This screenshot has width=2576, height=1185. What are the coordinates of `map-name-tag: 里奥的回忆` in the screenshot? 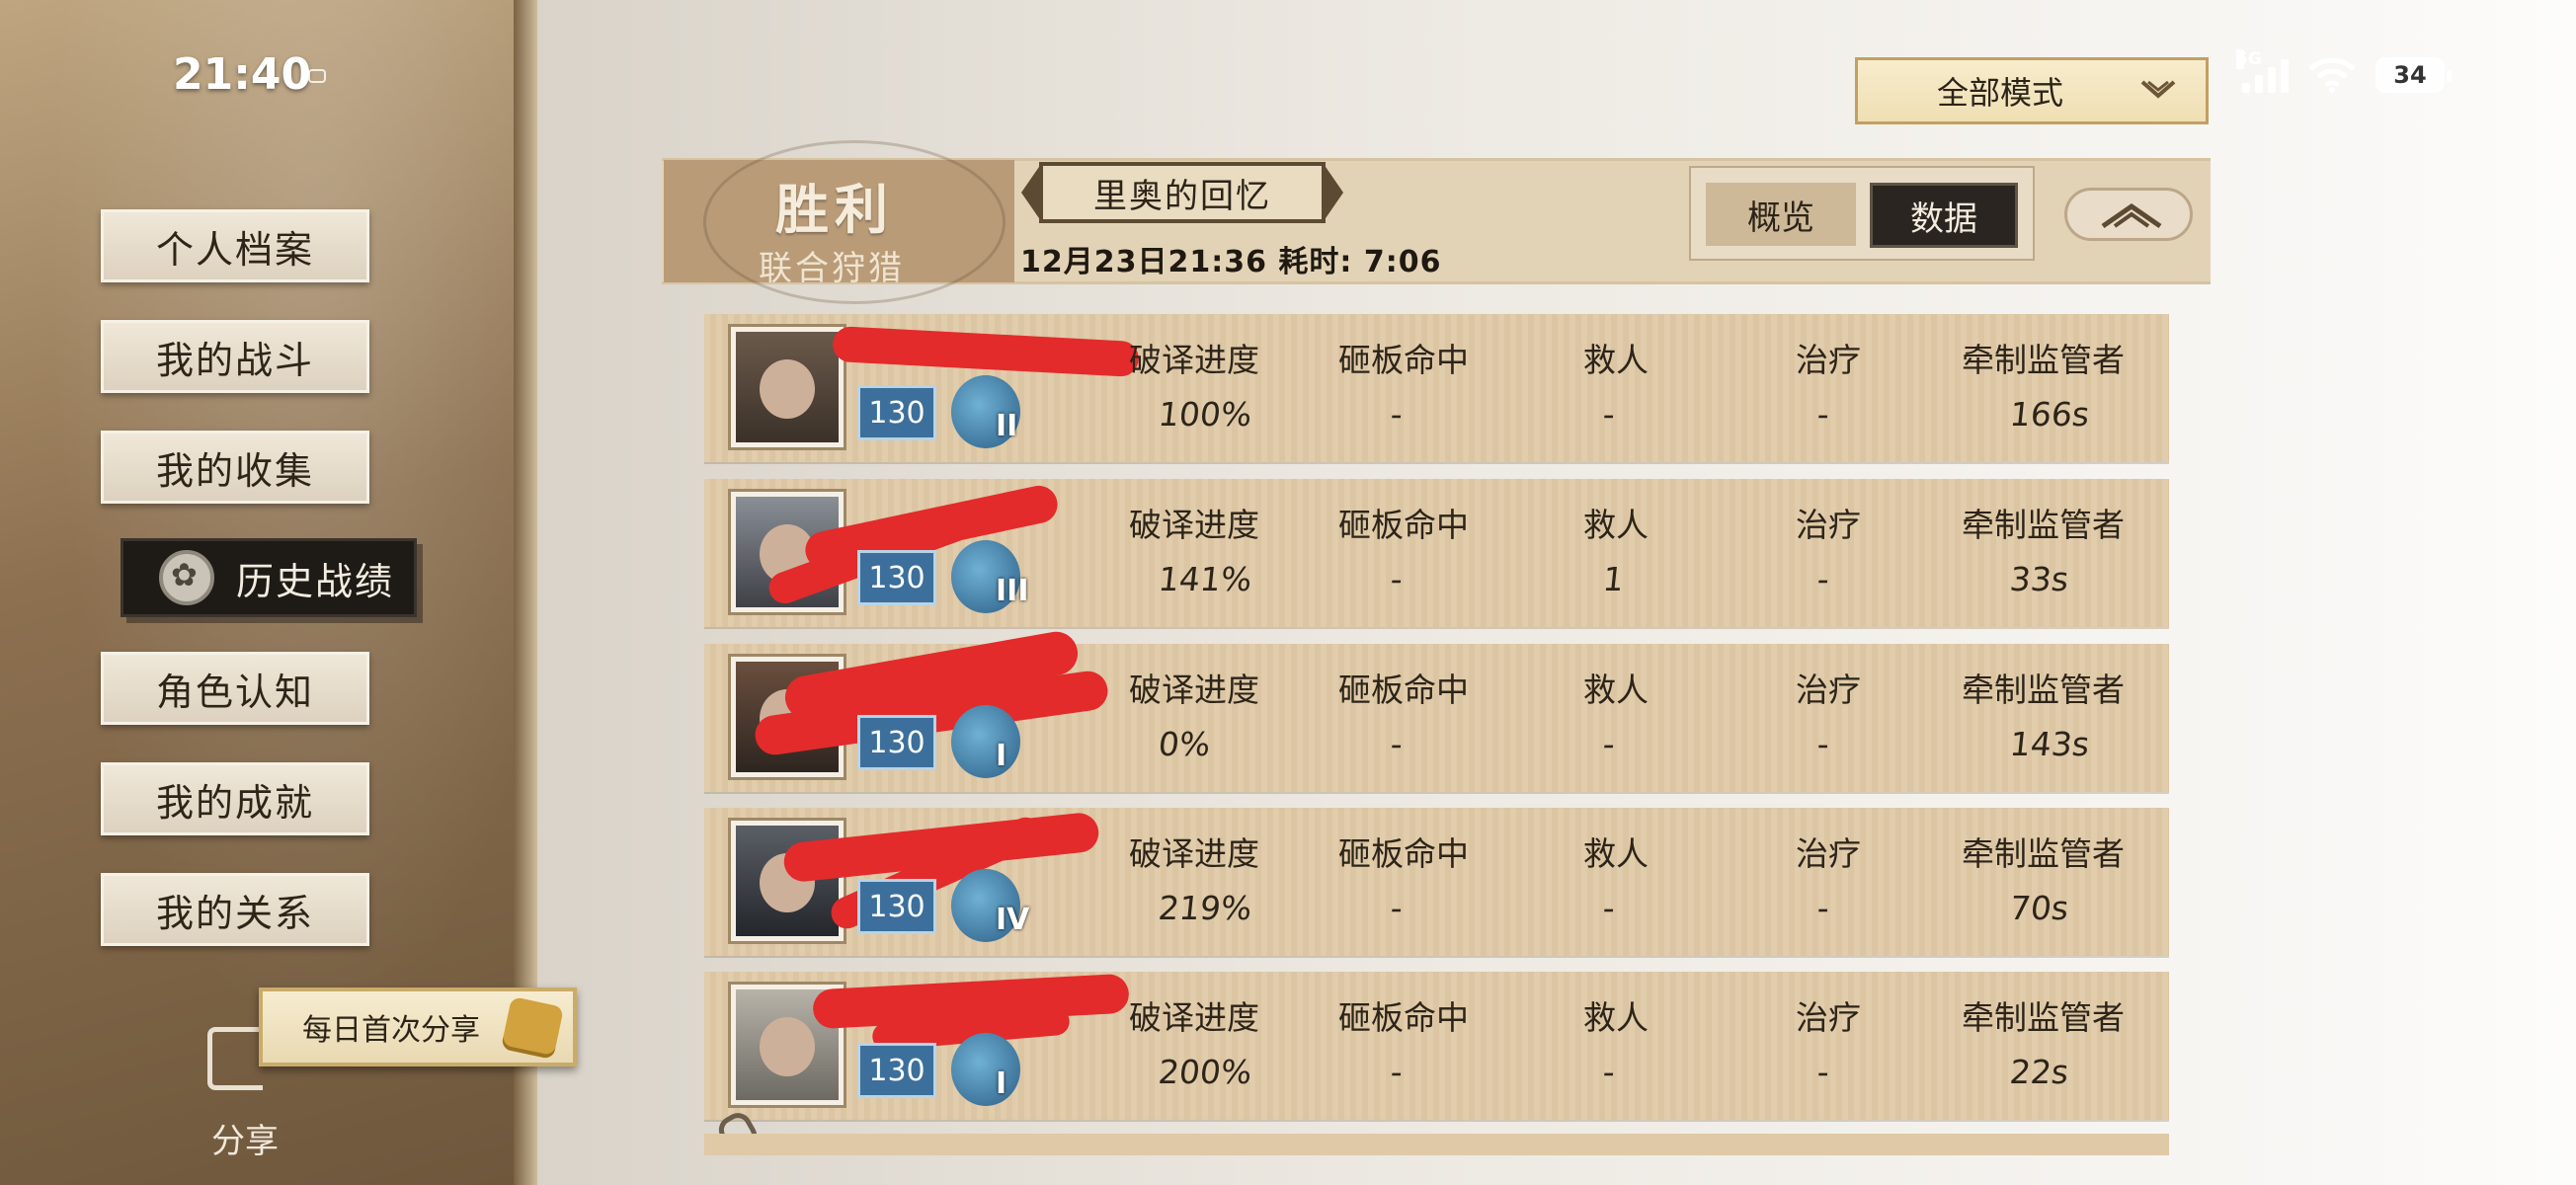 It's located at (1182, 192).